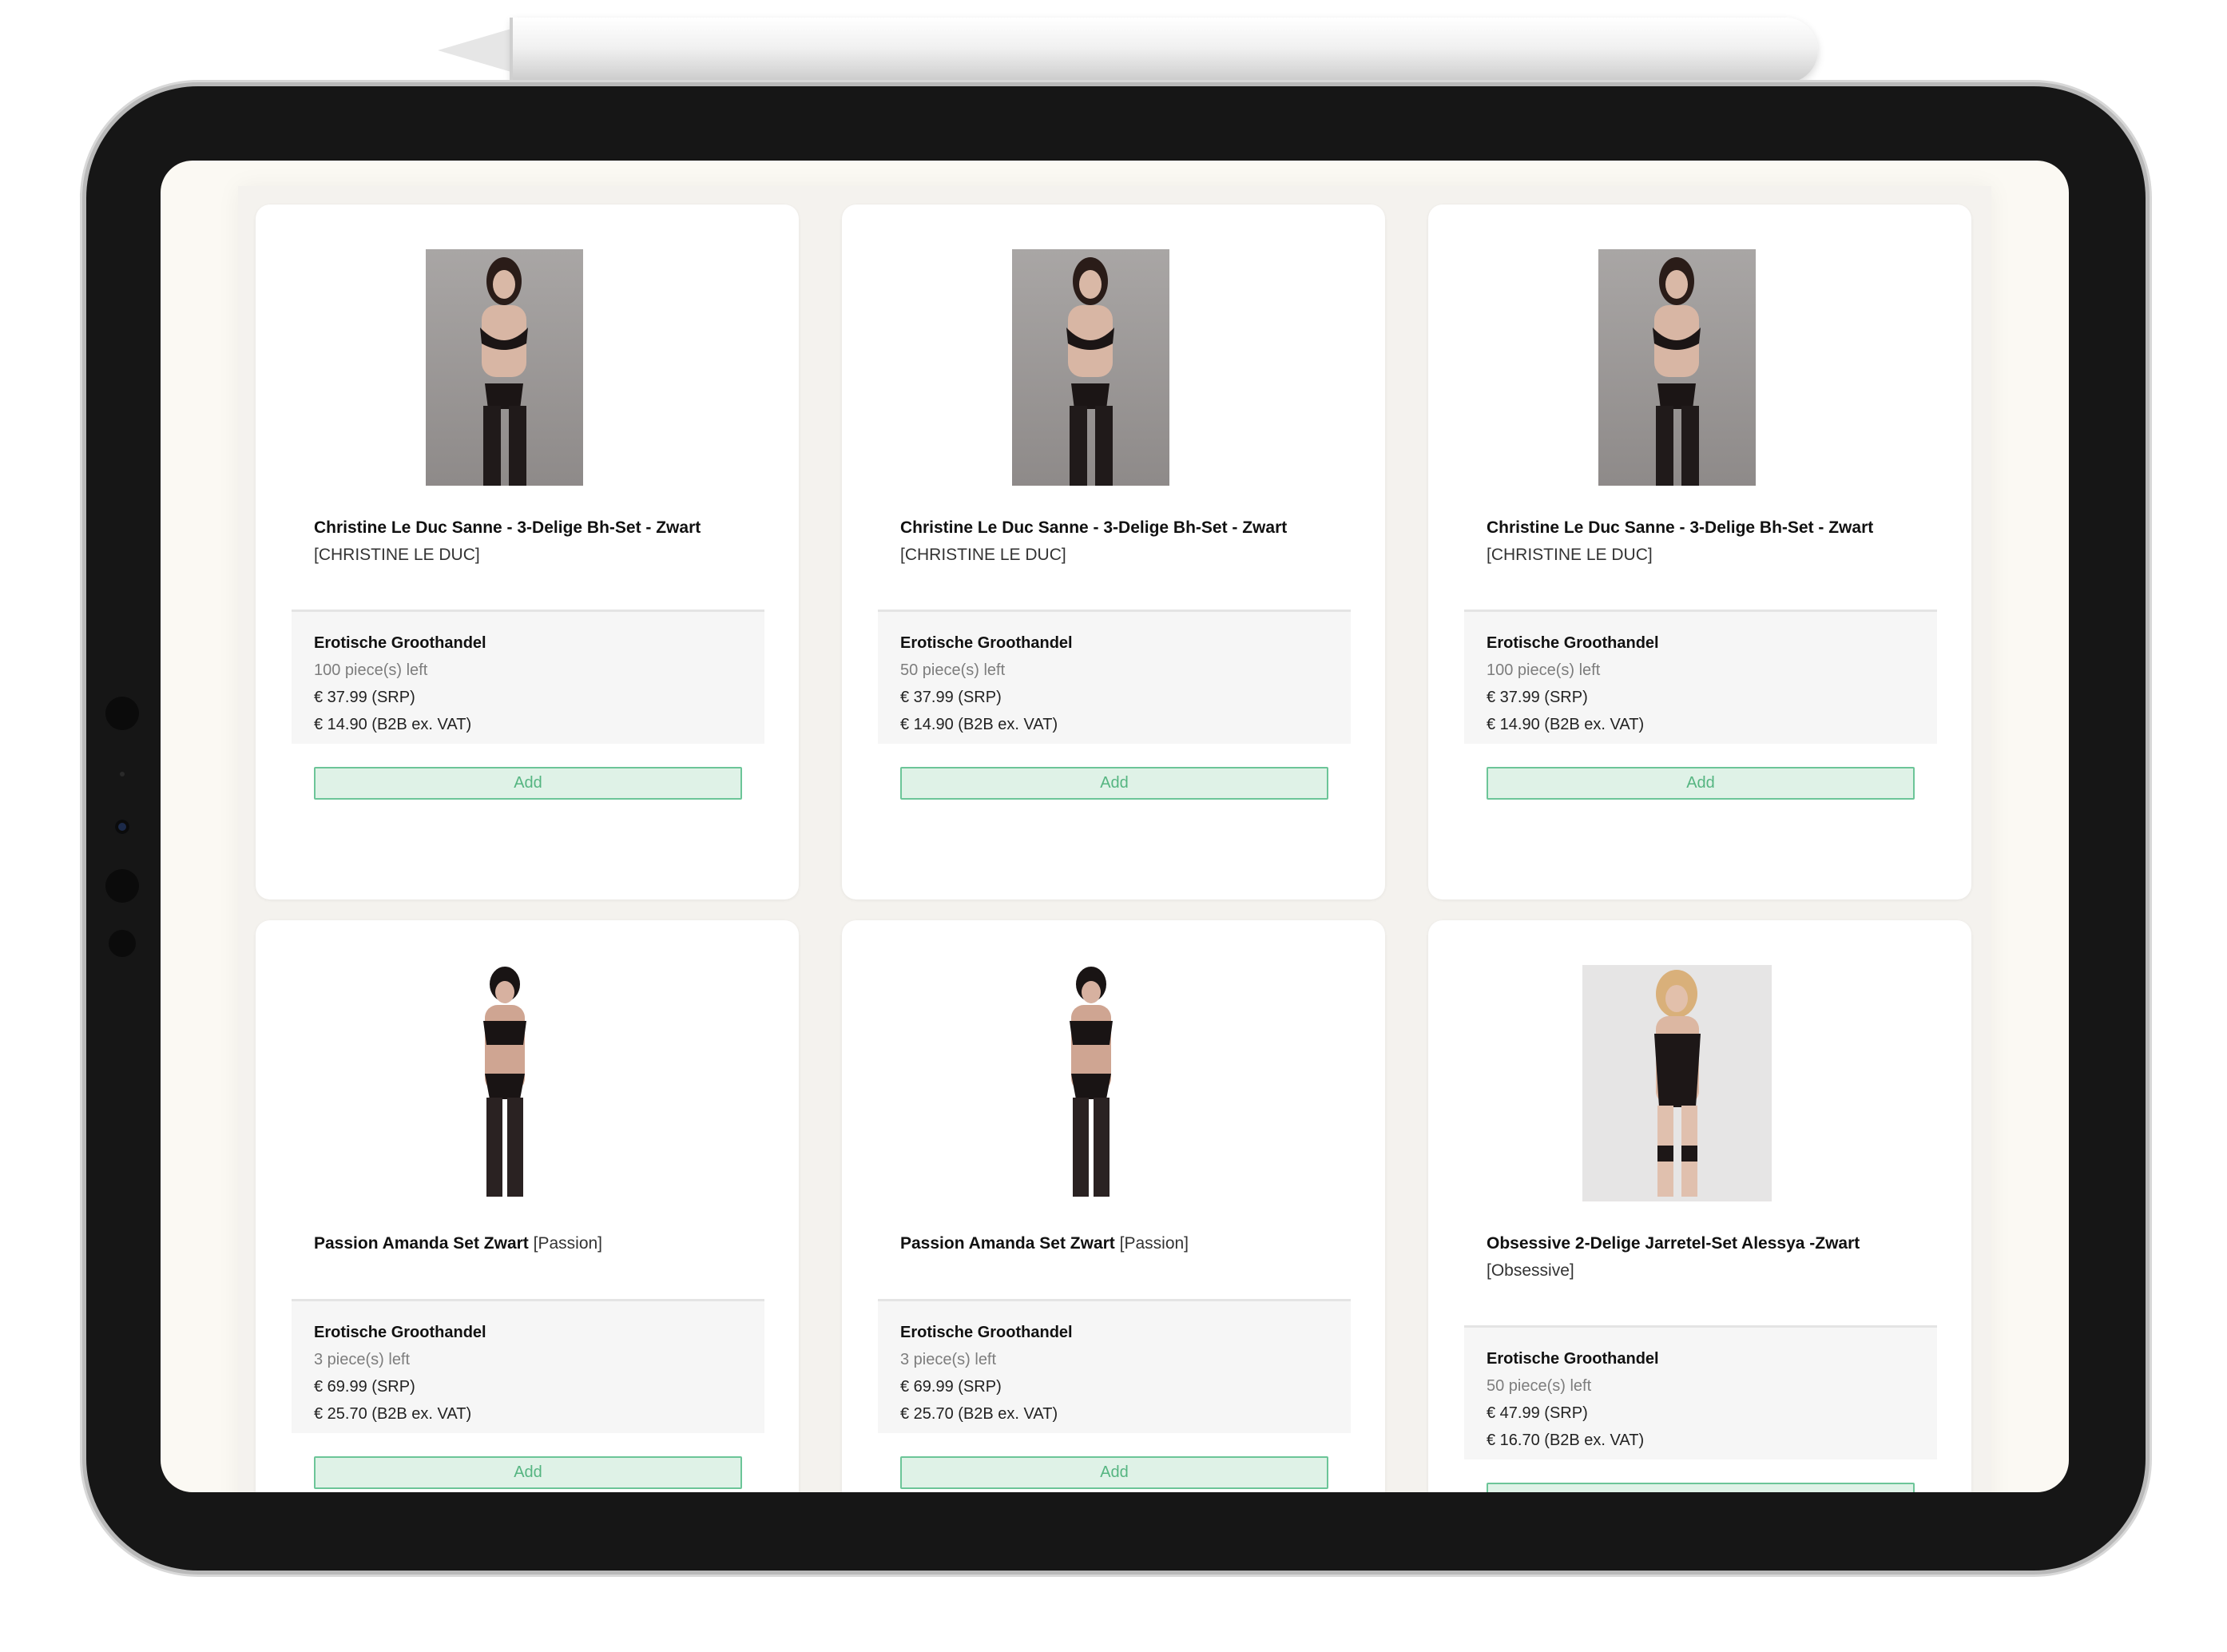  Describe the element at coordinates (83, 240) in the screenshot. I see `power-button` at that location.